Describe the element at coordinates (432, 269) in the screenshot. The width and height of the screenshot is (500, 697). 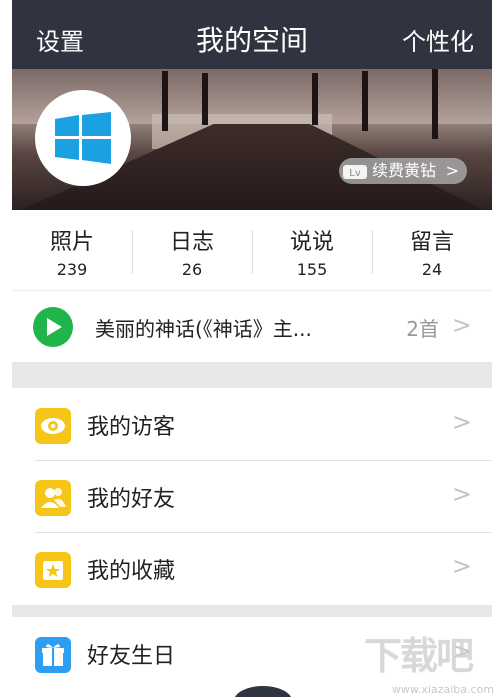
I see `stat-value: 24` at that location.